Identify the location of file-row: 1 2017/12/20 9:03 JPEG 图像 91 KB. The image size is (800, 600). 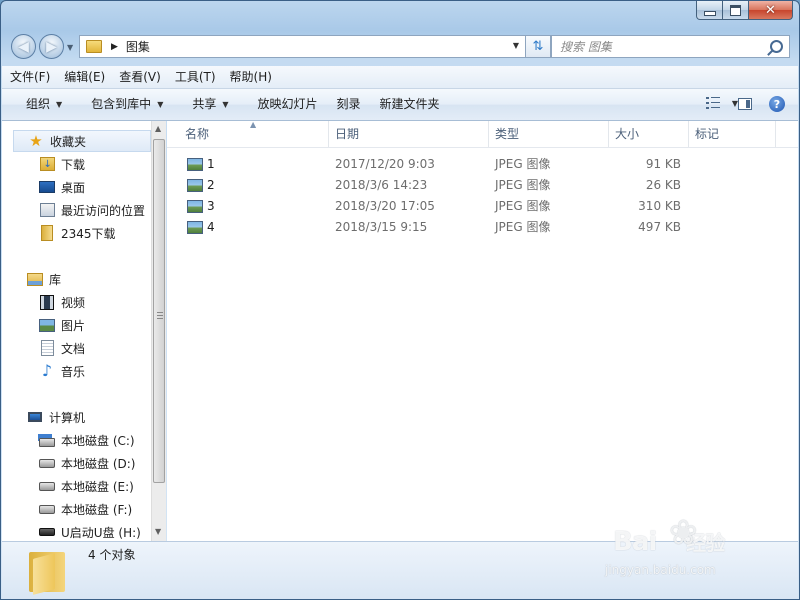
(482, 164).